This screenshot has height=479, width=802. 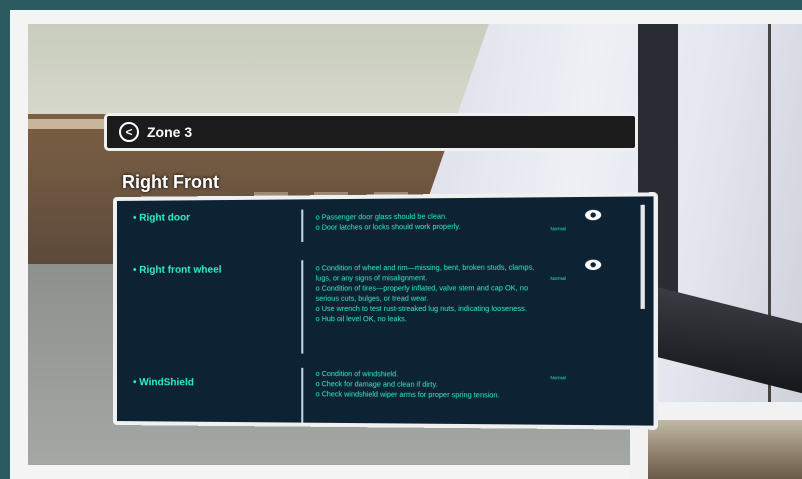 I want to click on section-title: Right Front, so click(x=170, y=182).